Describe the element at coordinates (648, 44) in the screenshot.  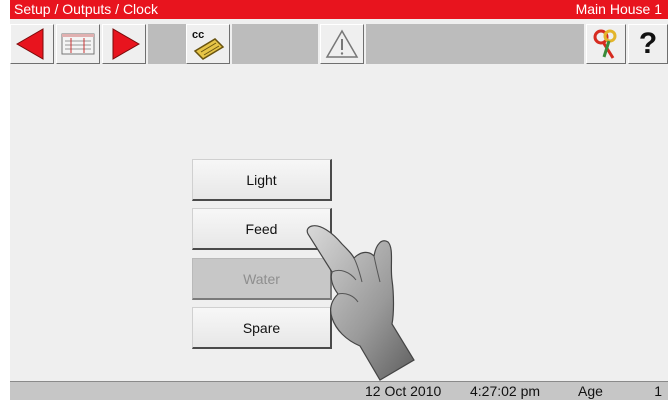
I see `help-button: ?` at that location.